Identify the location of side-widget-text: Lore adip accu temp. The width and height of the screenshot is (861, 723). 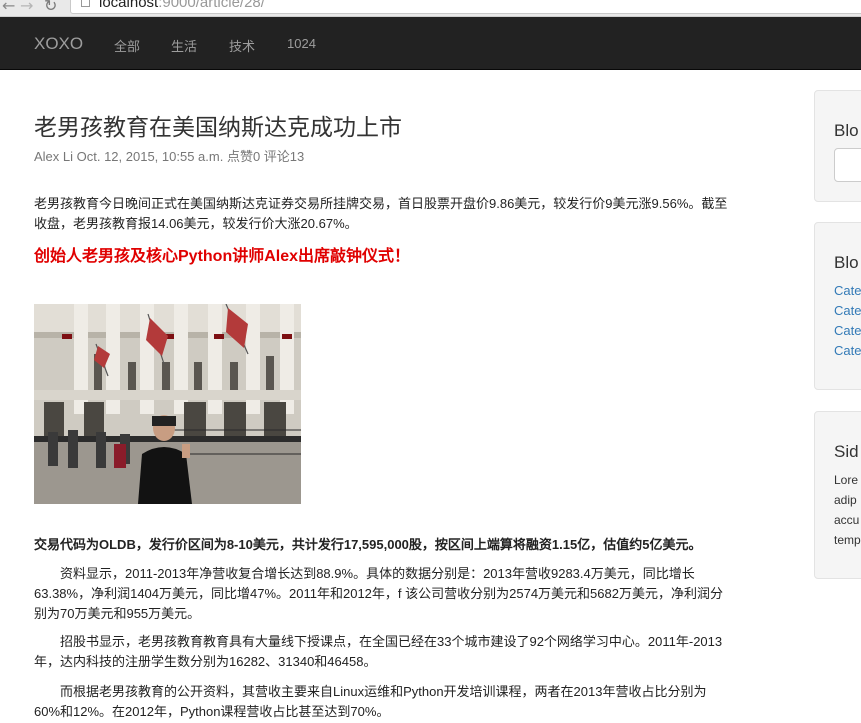
(847, 510).